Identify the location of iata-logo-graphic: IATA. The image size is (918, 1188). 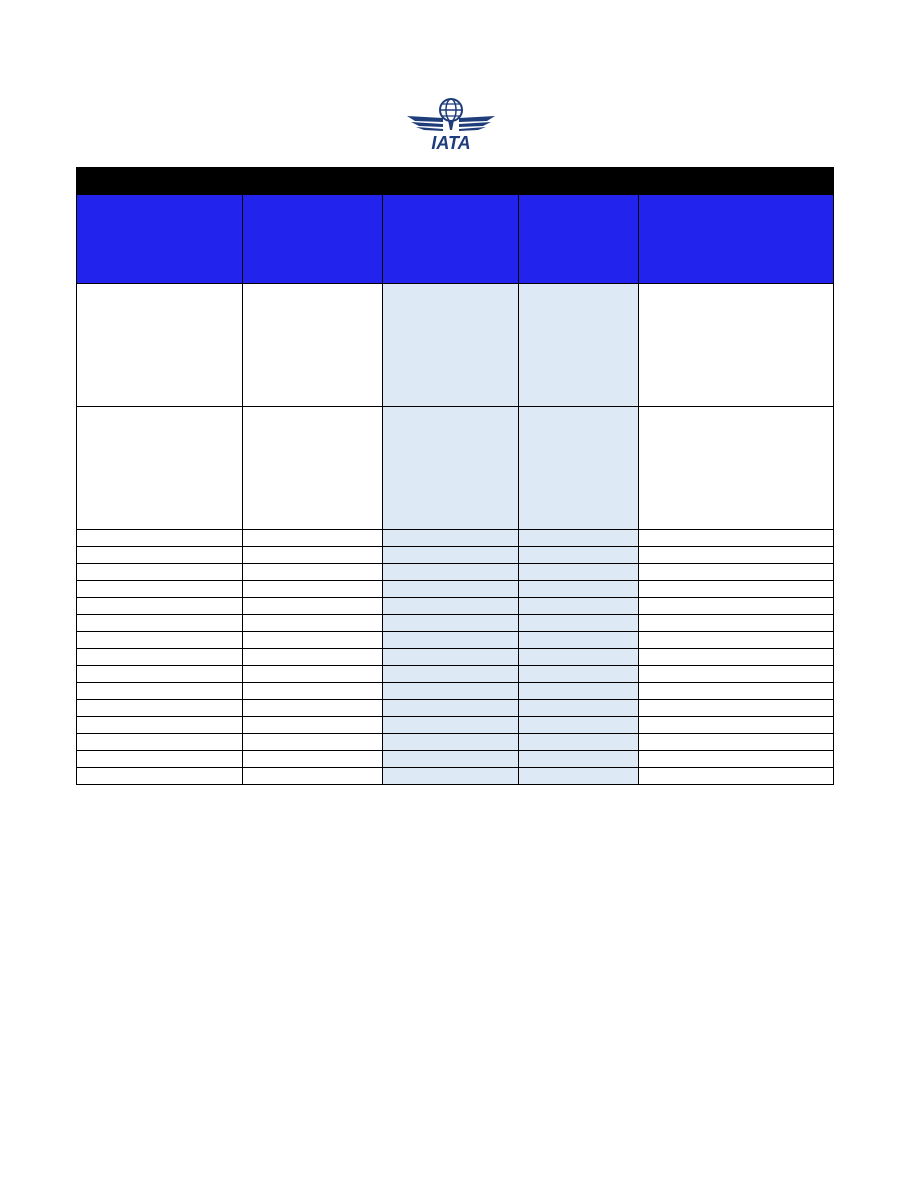
(451, 125).